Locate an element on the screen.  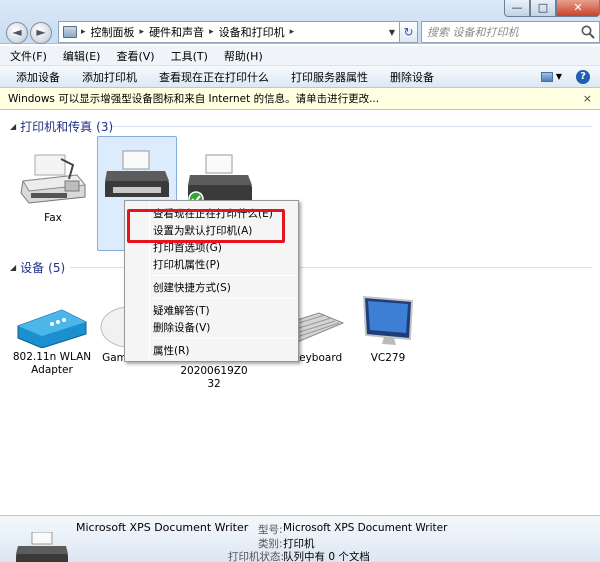
search-input: 搜索 设备和打印机 is located at coordinates (510, 32).